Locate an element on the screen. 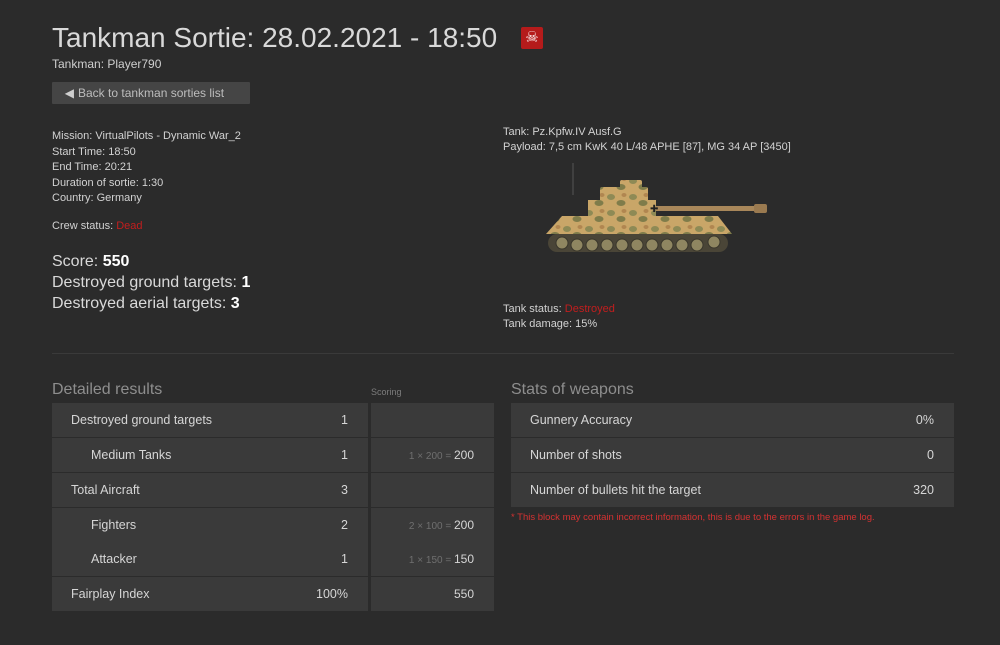 This screenshot has width=1000, height=645. score-formula: 2 × 100 = is located at coordinates (431, 526).